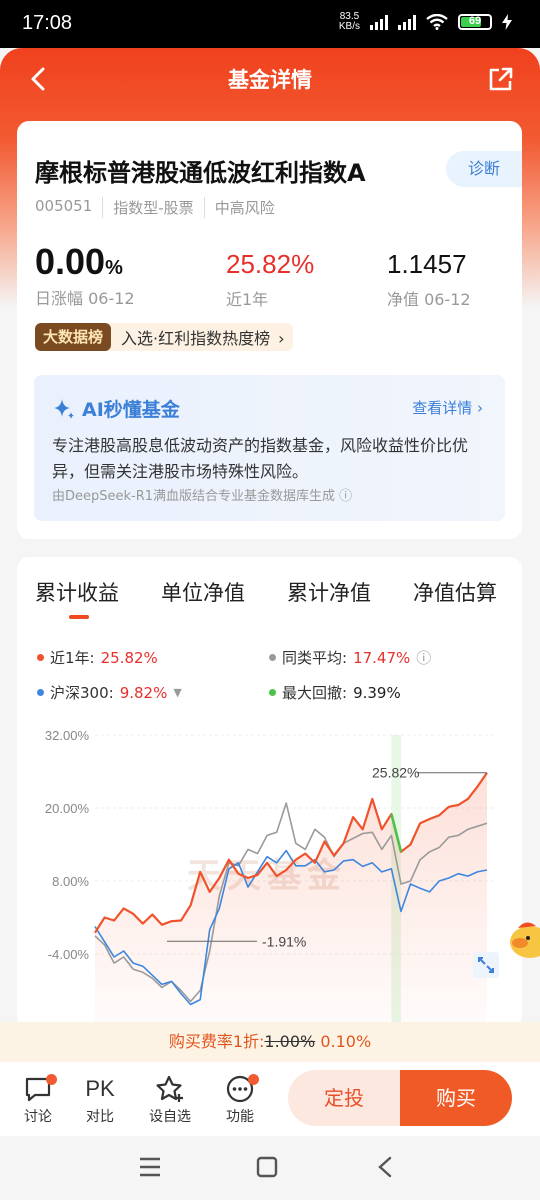 The width and height of the screenshot is (540, 1200). I want to click on system-nav-bar, so click(270, 1168).